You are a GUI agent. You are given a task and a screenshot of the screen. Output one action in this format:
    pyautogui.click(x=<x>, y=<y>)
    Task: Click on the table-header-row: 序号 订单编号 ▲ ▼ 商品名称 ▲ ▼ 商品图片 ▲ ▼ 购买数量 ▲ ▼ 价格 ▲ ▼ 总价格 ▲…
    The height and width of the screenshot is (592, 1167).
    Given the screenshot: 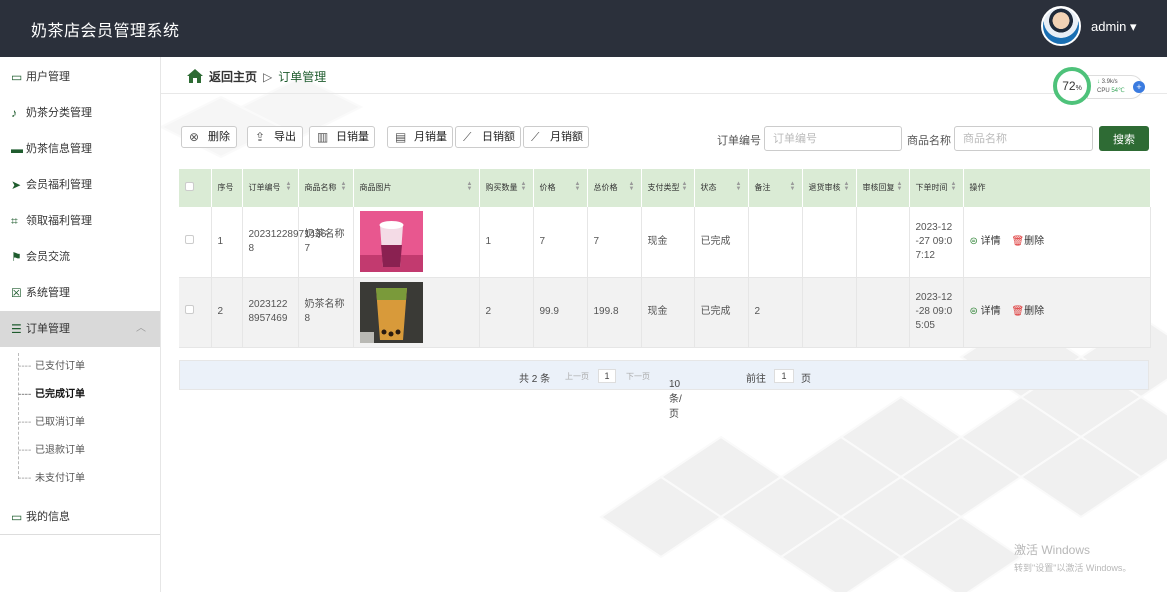 What is the action you would take?
    pyautogui.click(x=665, y=188)
    